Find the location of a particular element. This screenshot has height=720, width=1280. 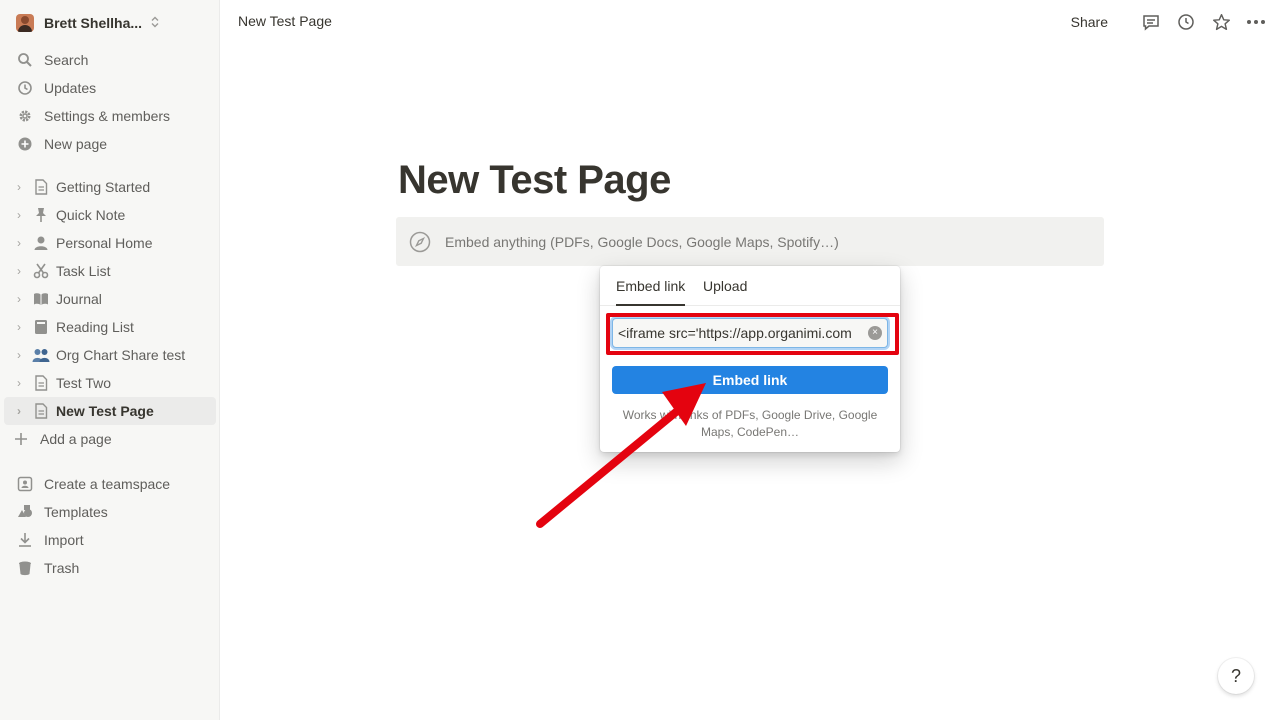

shapes-icon is located at coordinates (25, 512).